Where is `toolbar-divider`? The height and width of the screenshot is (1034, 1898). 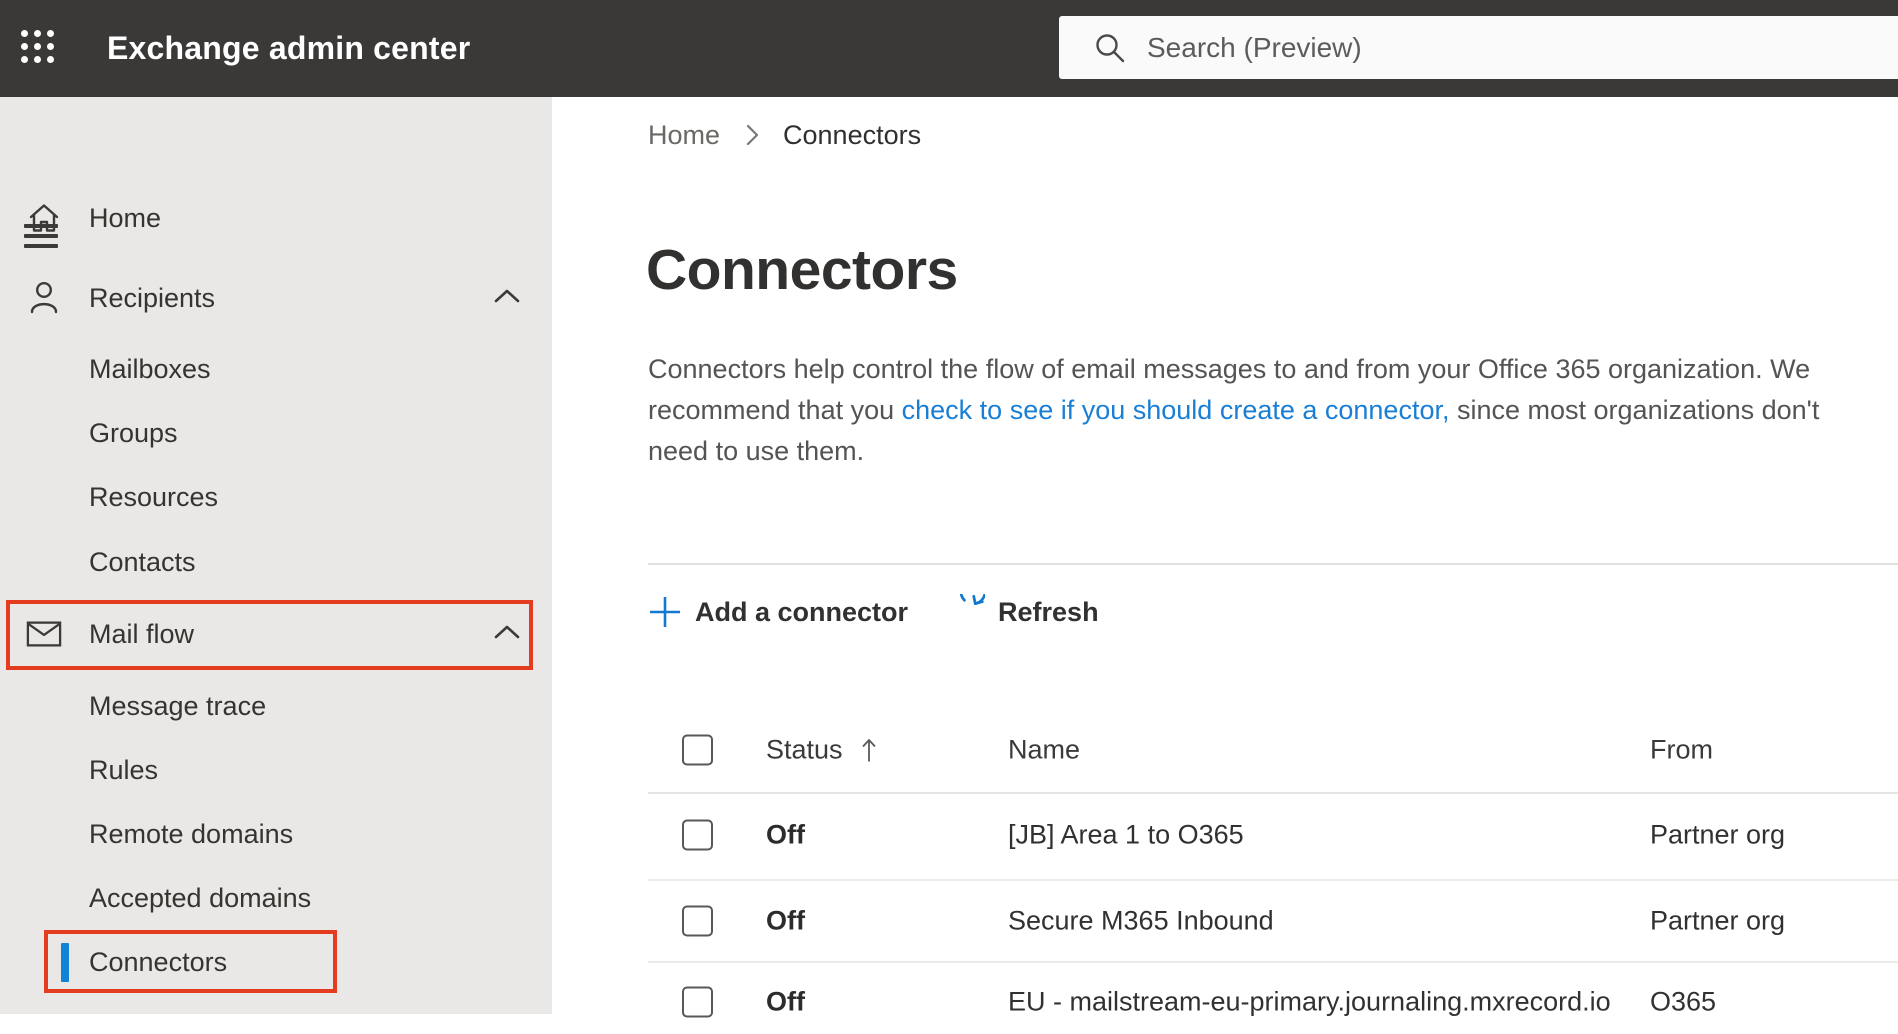 toolbar-divider is located at coordinates (1273, 564).